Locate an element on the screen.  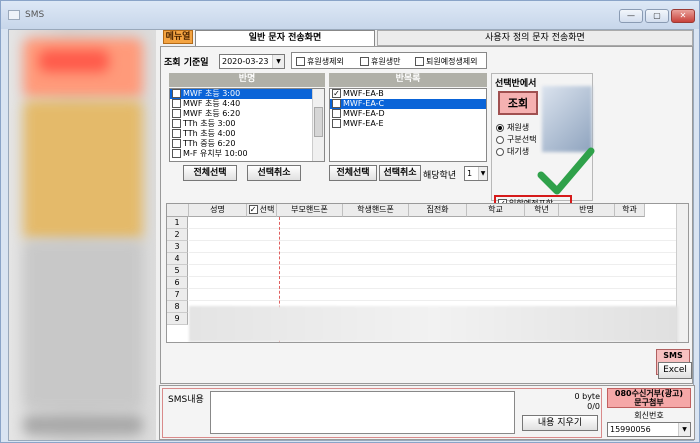
class-list-item: MWF 초등 4:40 is located at coordinates (247, 104).